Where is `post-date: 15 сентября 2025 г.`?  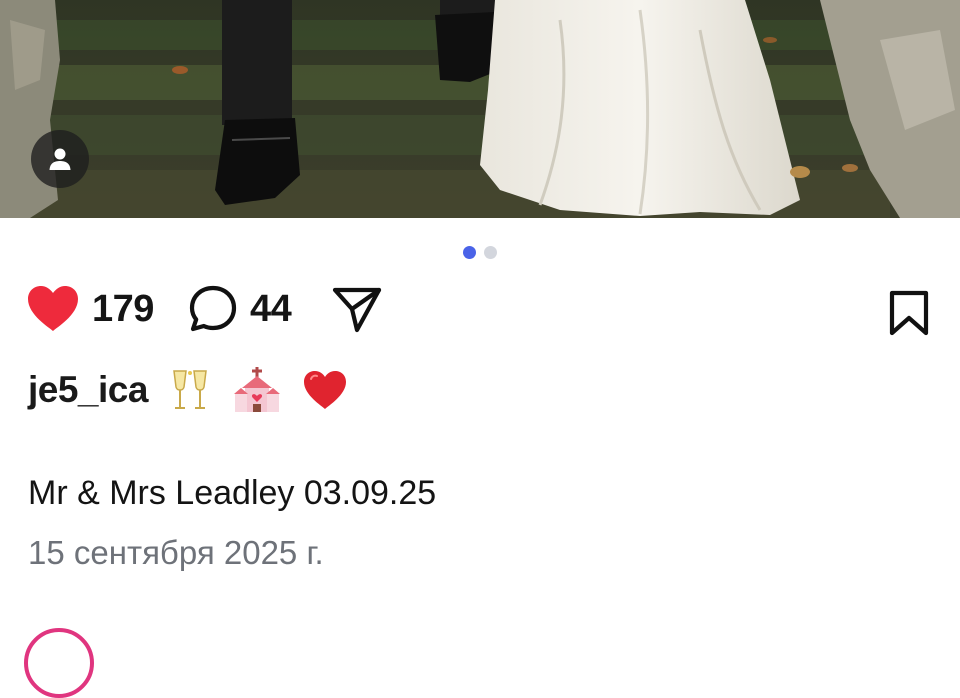 post-date: 15 сентября 2025 г. is located at coordinates (176, 552).